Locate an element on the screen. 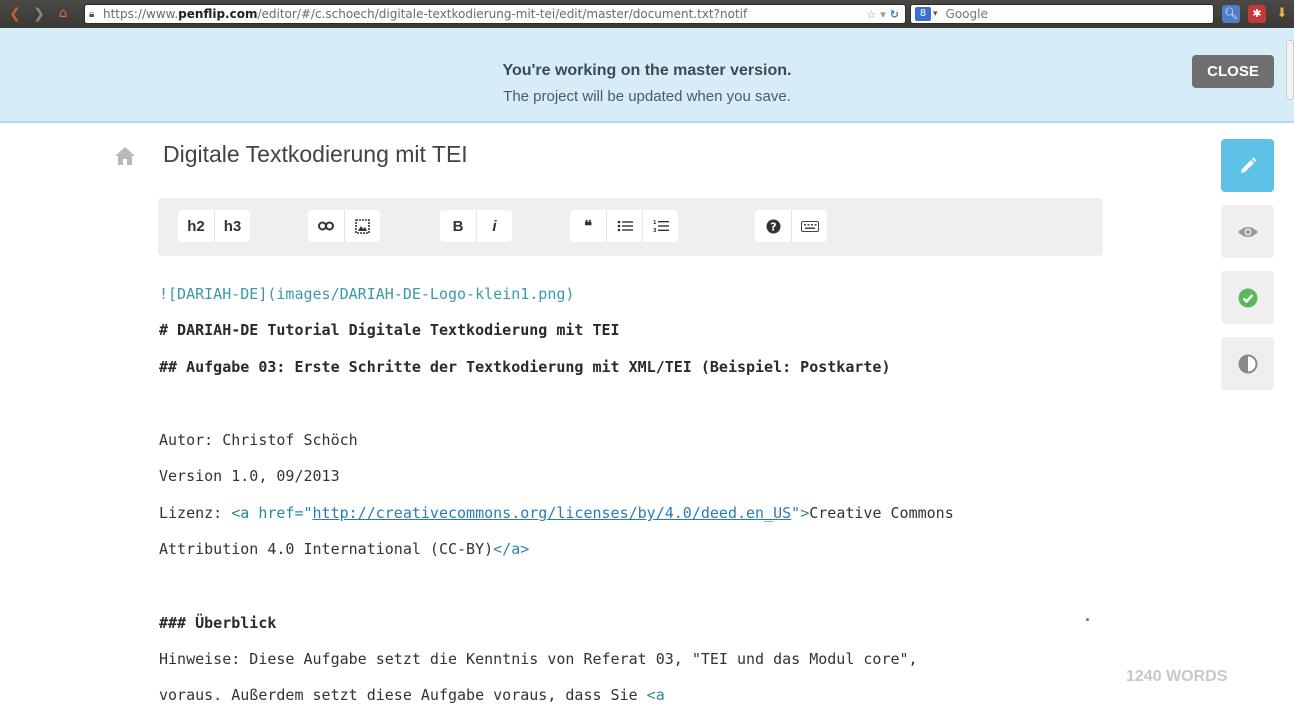 The image size is (1294, 706). insert-group is located at coordinates (344, 226).